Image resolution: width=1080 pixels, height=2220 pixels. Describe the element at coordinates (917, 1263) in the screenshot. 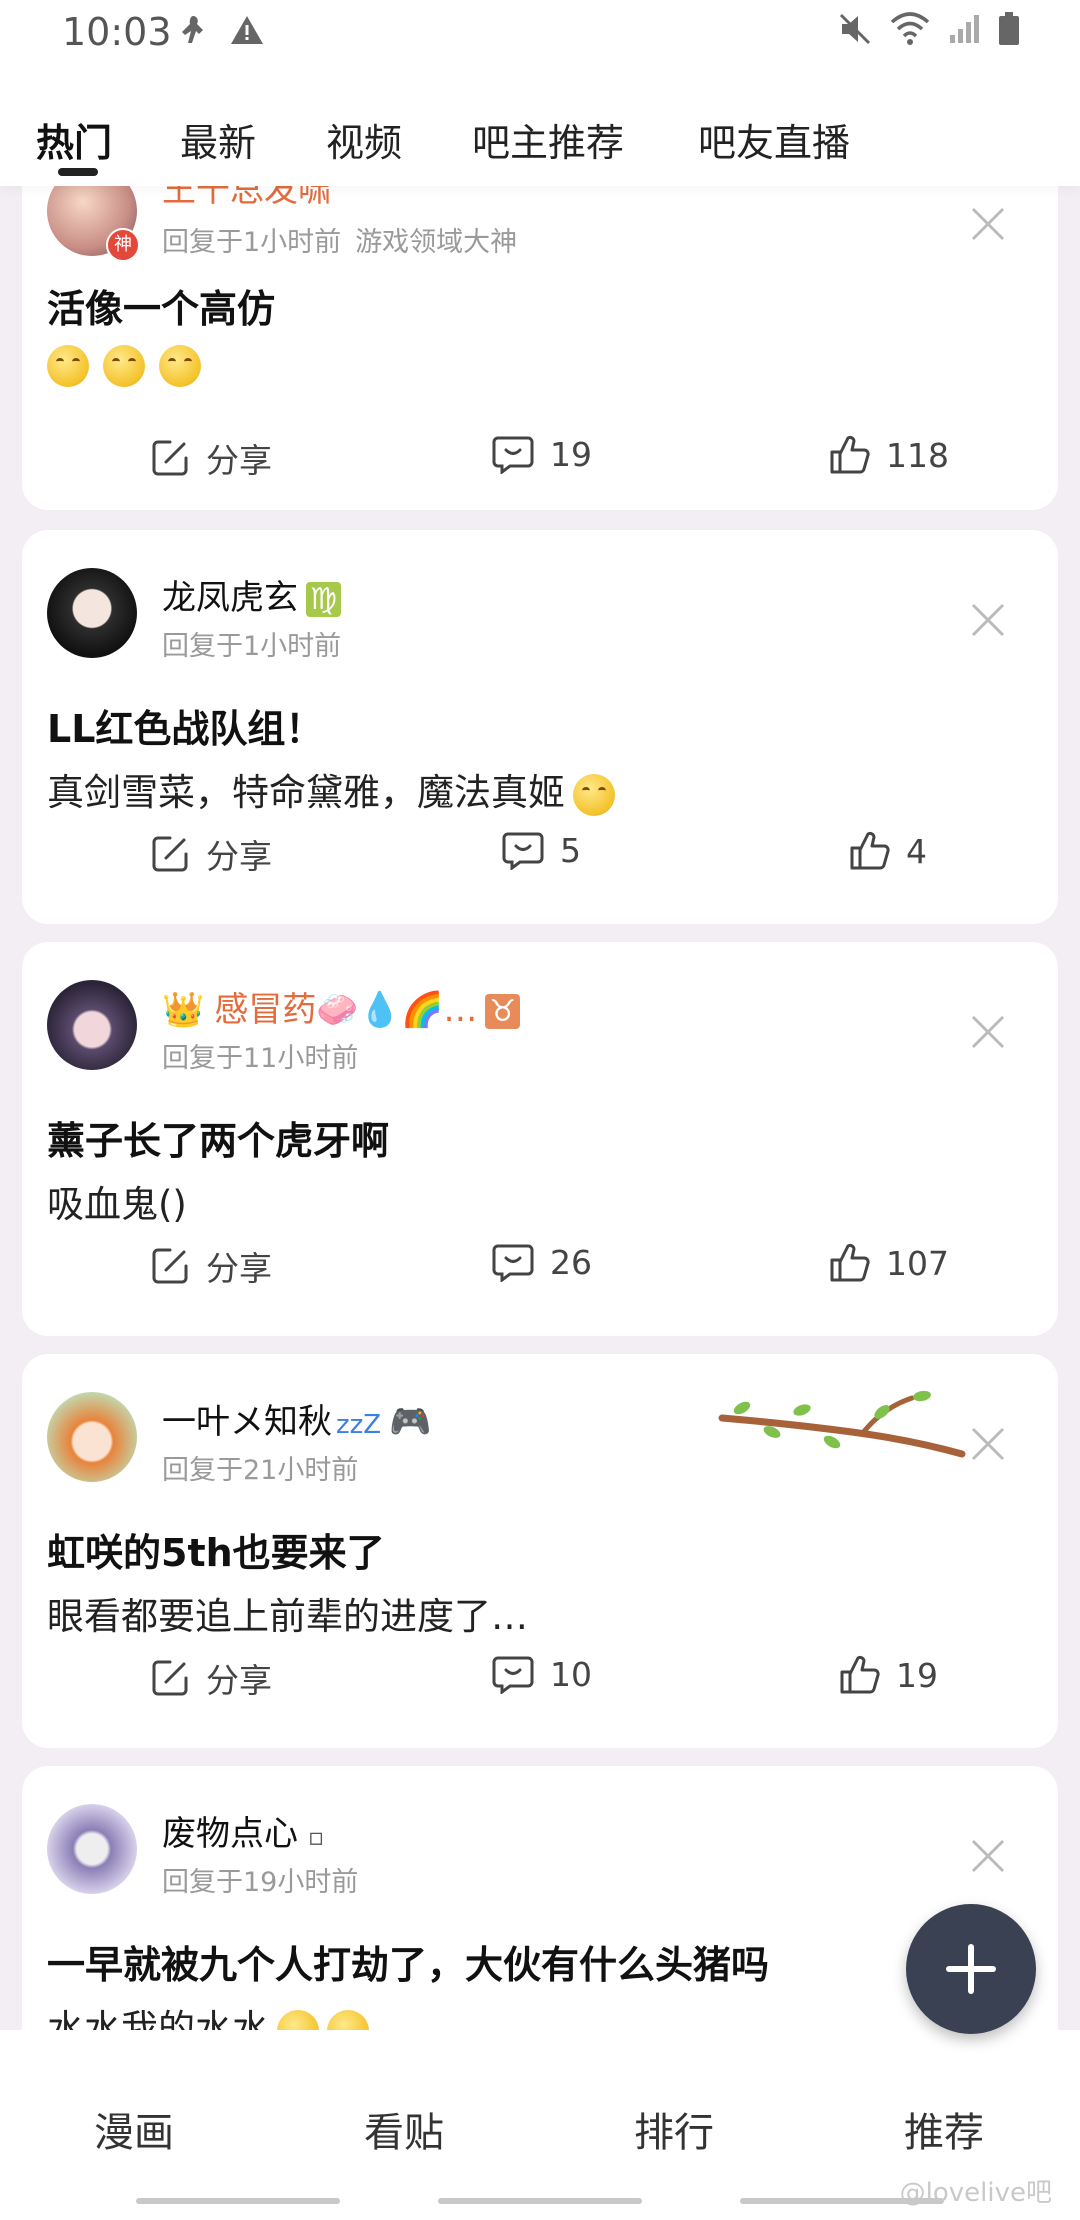

I see `like-count: 107` at that location.